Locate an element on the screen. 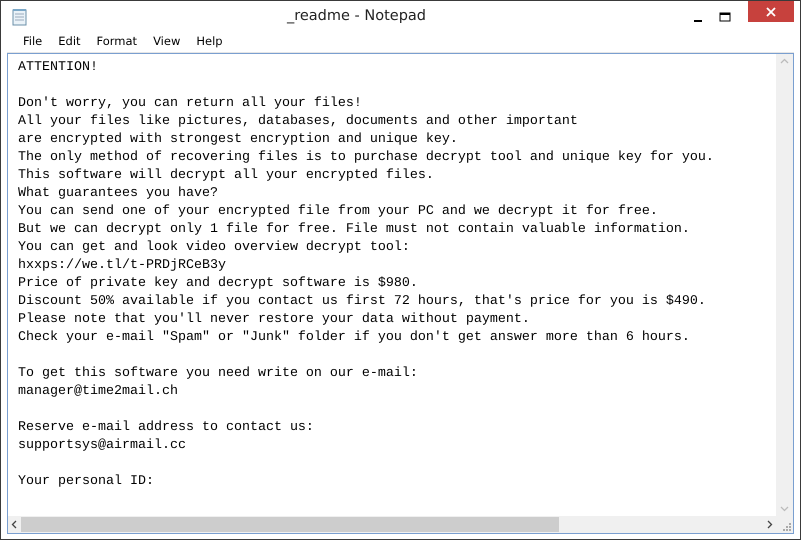 The width and height of the screenshot is (801, 540). menu-item: Help is located at coordinates (209, 42).